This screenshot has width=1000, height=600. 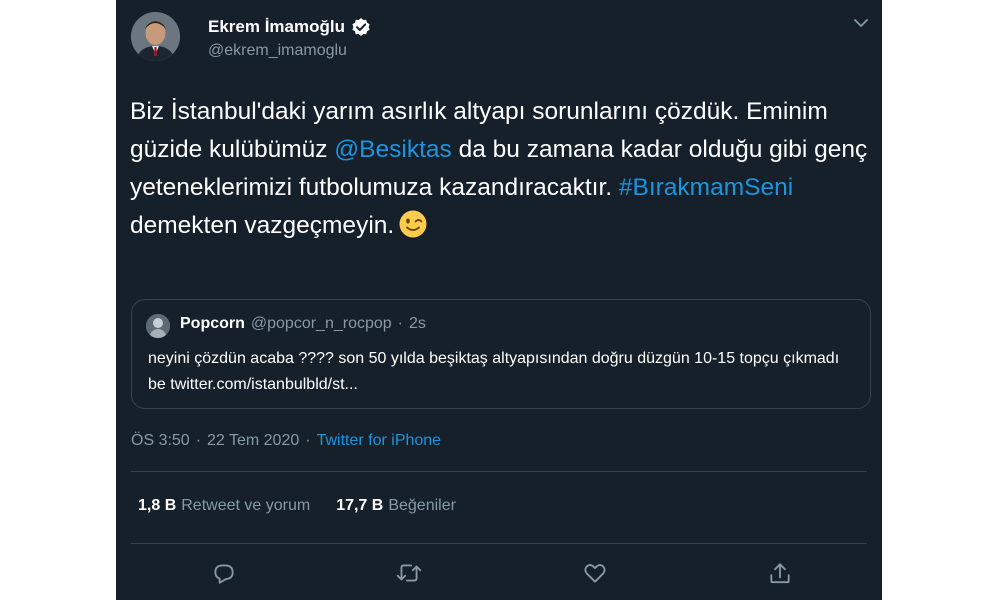 I want to click on quote-time: 2s, so click(x=417, y=323).